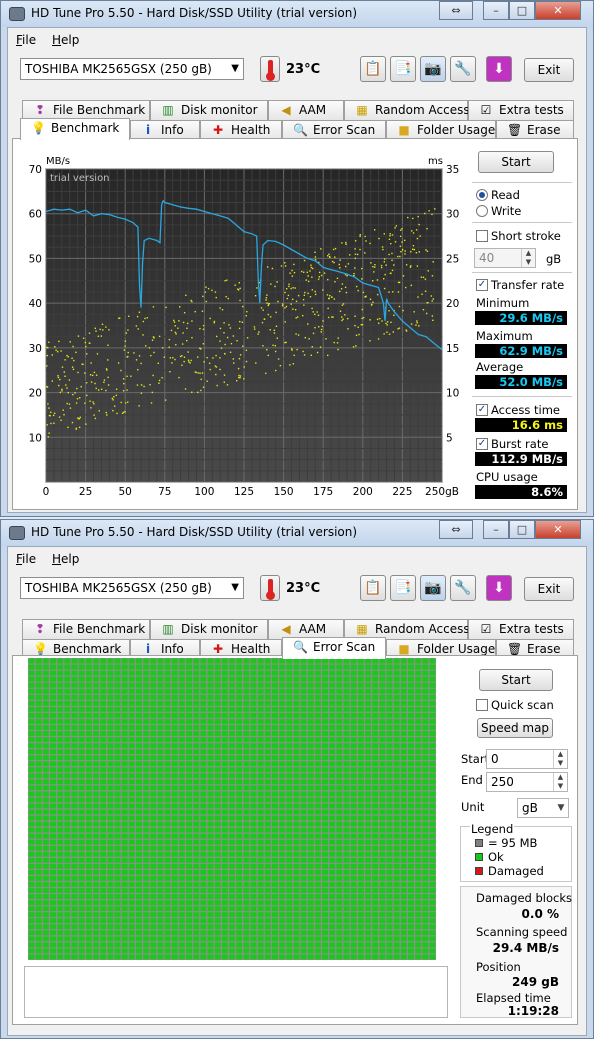 The width and height of the screenshot is (594, 1039). I want to click on quick-scan-checkbox, so click(482, 705).